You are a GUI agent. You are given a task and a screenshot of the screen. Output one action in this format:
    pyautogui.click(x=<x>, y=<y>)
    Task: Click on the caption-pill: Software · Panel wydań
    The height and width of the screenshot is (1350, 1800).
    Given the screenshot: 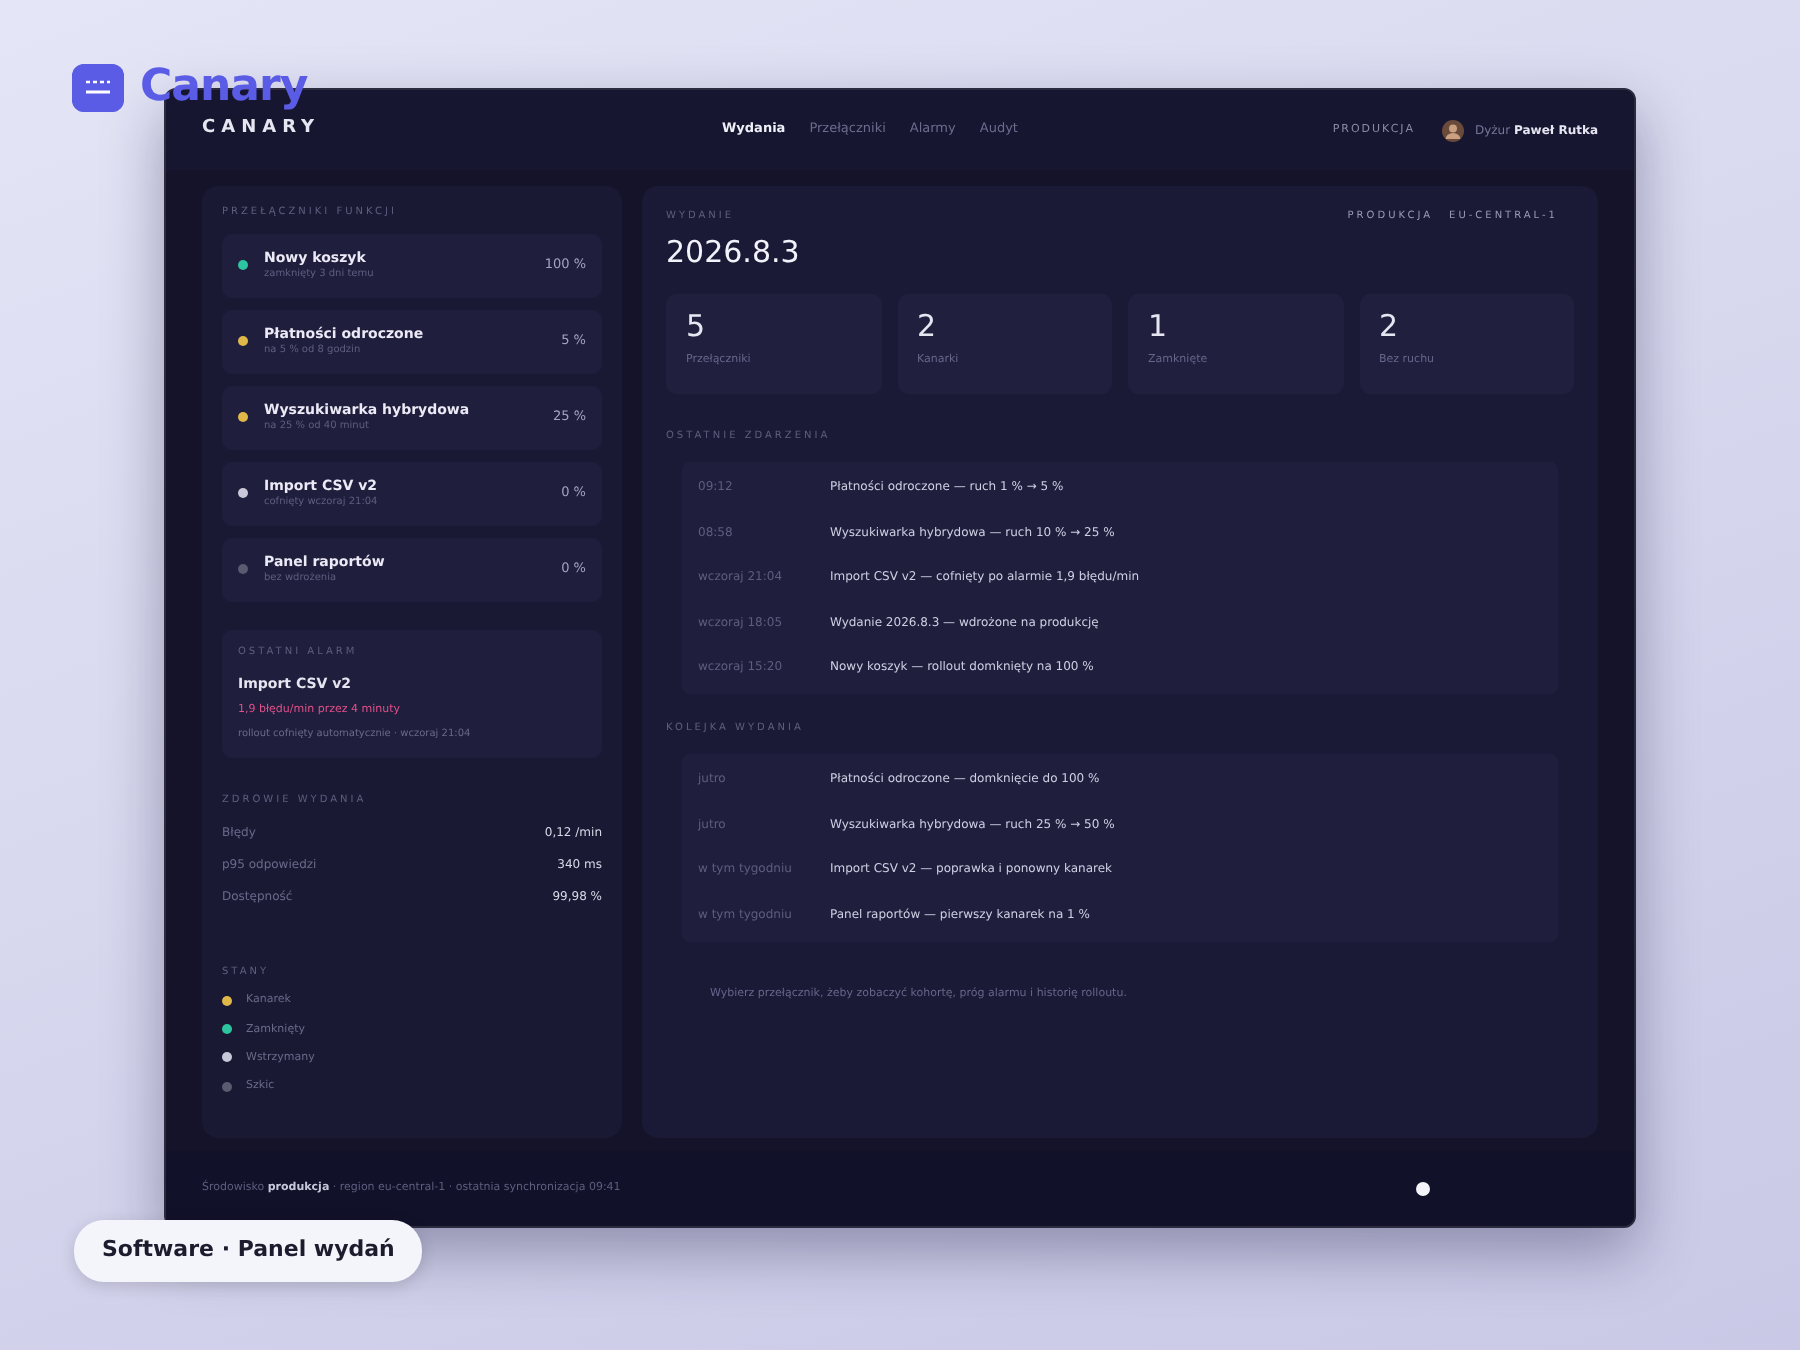 What is the action you would take?
    pyautogui.click(x=248, y=1250)
    